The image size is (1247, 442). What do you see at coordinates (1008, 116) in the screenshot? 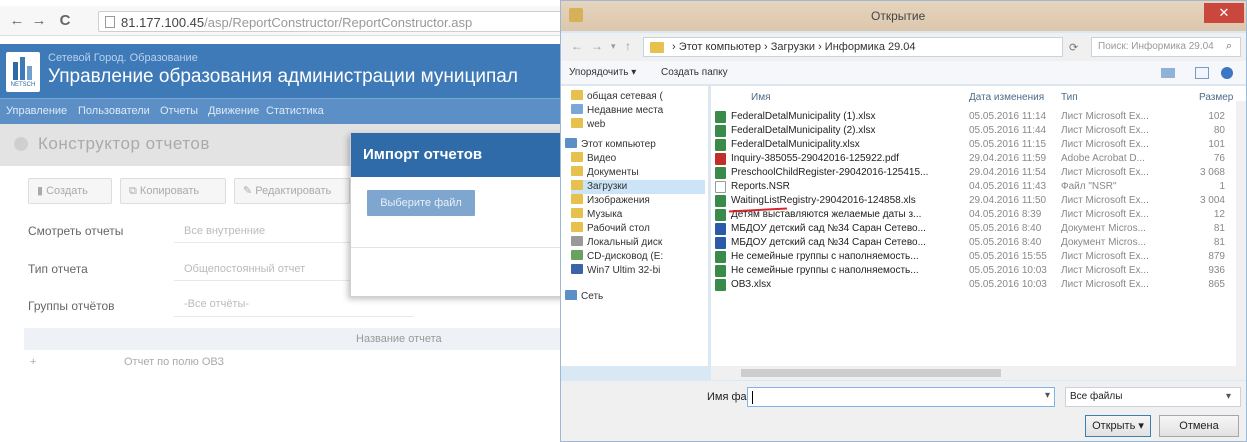
I see `file-date: 05.05.2016 11:14` at bounding box center [1008, 116].